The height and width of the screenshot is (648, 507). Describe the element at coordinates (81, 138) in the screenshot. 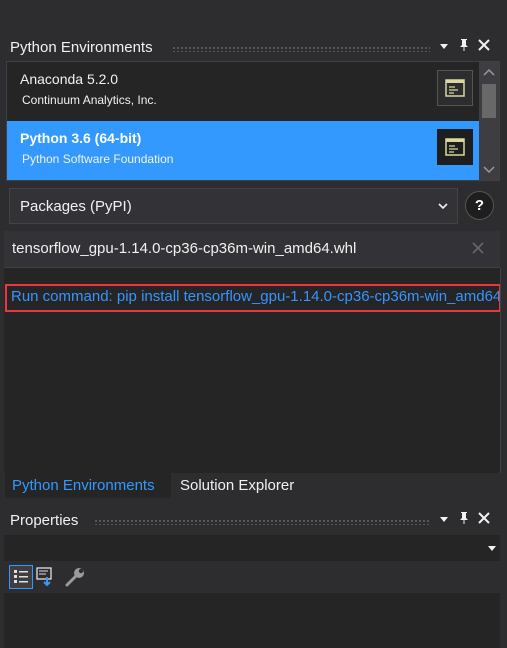

I see `environment-name: Python 3.6 (64-bit)` at that location.